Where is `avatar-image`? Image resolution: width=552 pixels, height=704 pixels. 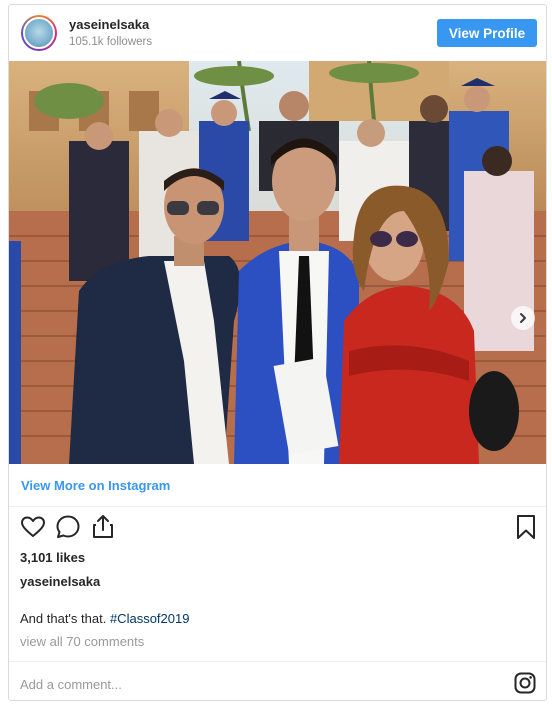
avatar-image is located at coordinates (39, 33).